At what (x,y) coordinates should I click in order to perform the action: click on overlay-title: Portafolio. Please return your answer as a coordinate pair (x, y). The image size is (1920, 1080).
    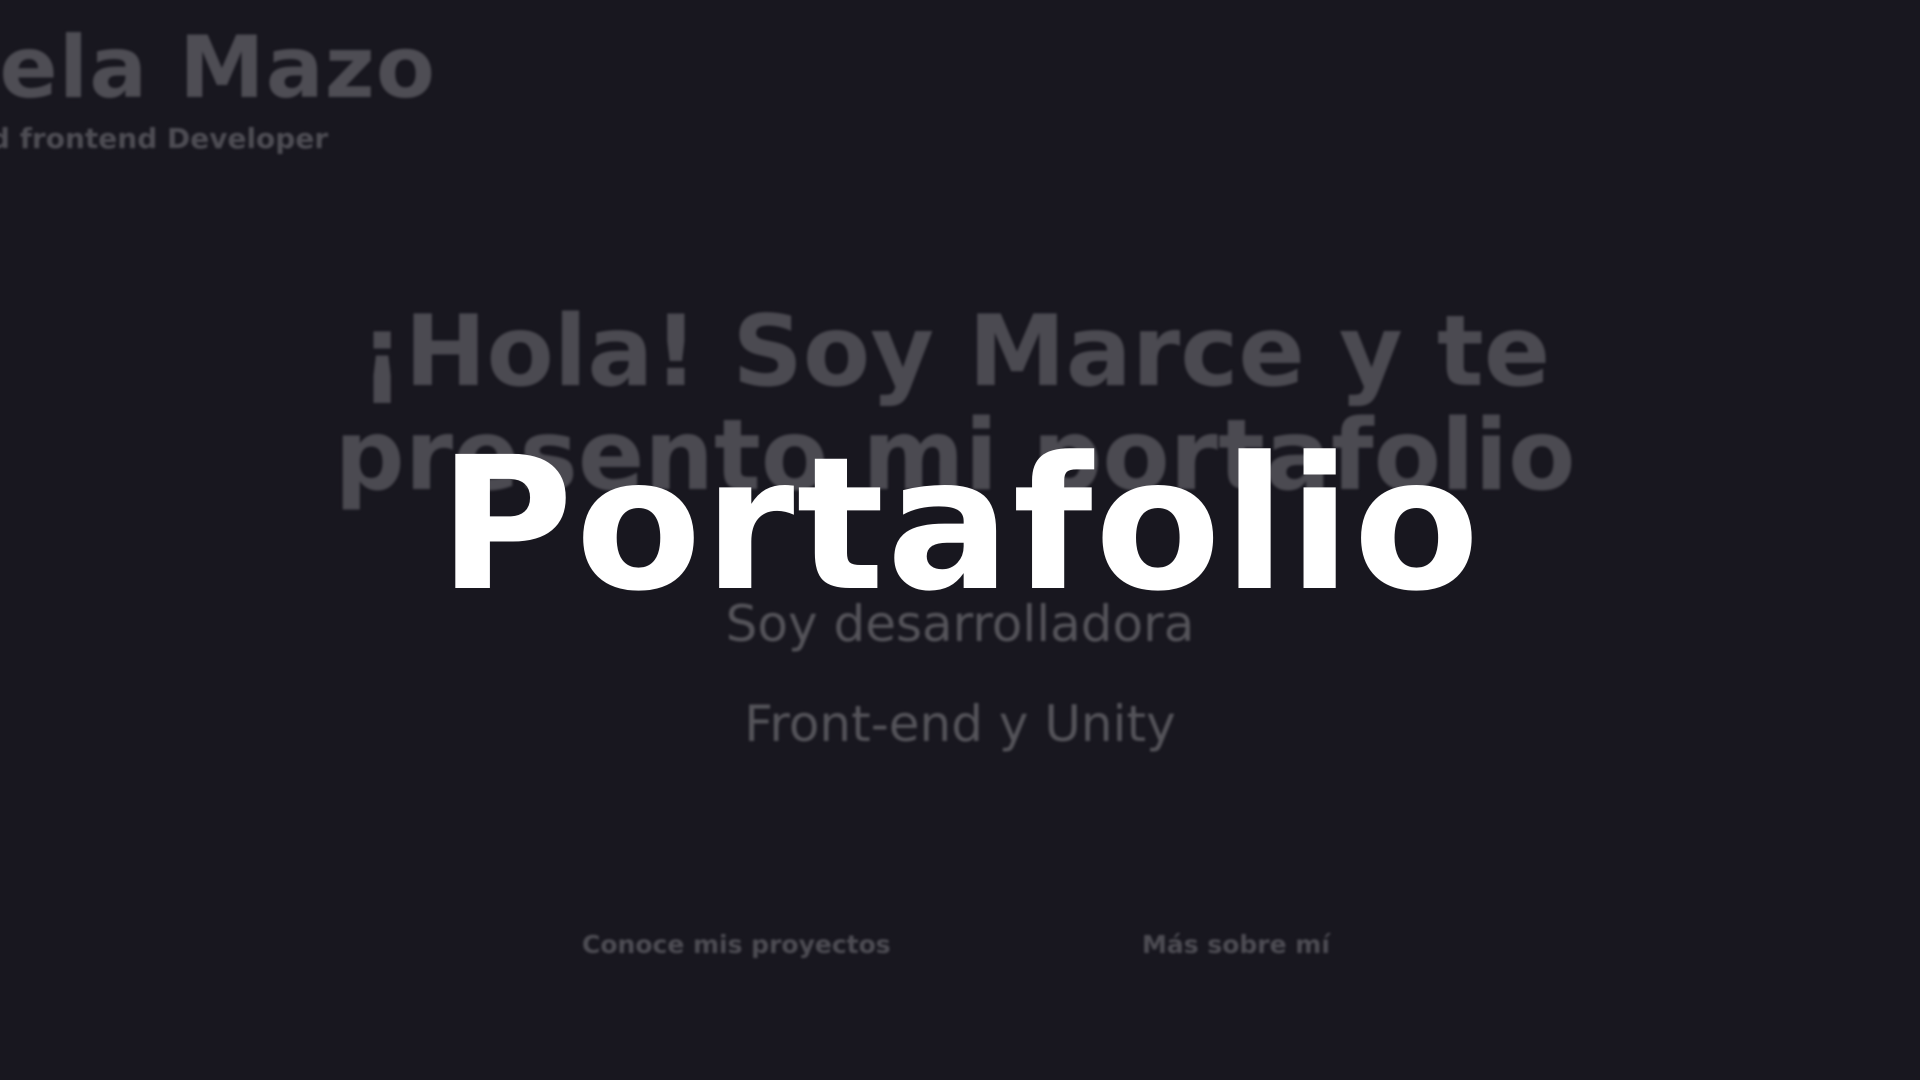
    Looking at the image, I should click on (960, 525).